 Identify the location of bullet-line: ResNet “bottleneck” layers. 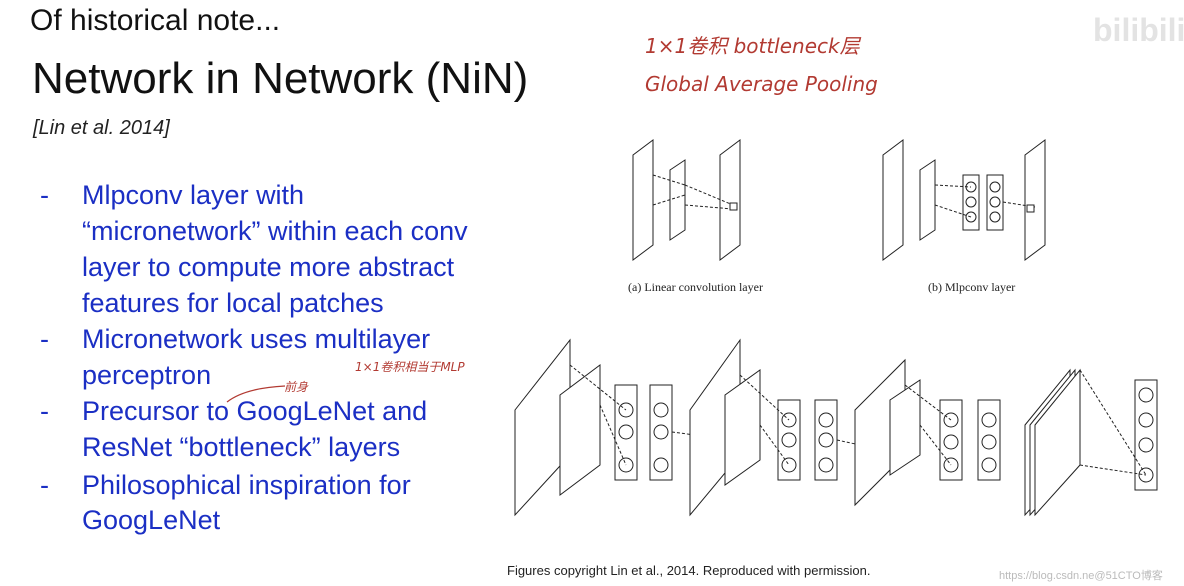
(241, 447).